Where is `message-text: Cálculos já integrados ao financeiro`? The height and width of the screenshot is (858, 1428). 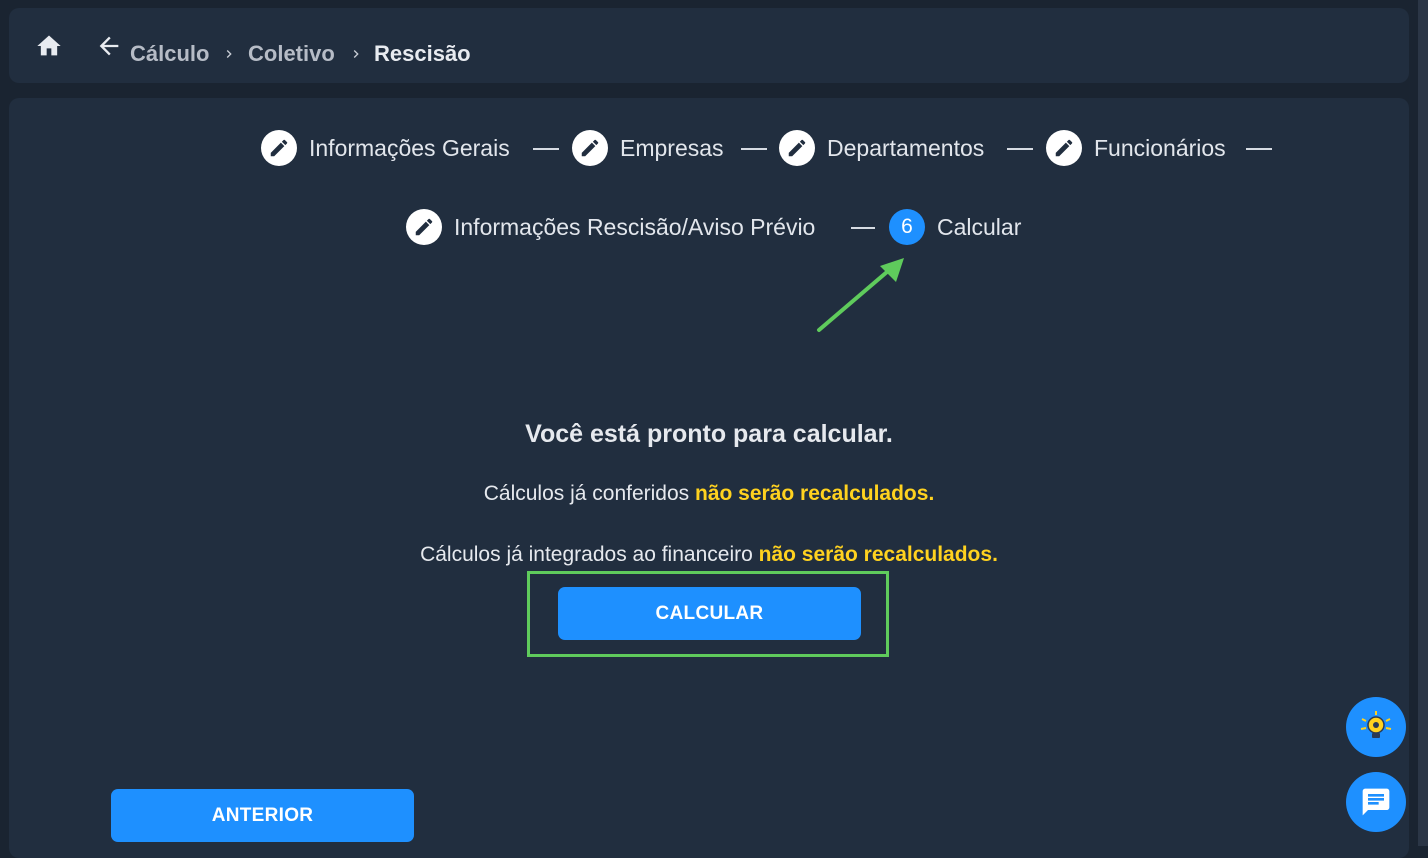 message-text: Cálculos já integrados ao financeiro is located at coordinates (586, 554).